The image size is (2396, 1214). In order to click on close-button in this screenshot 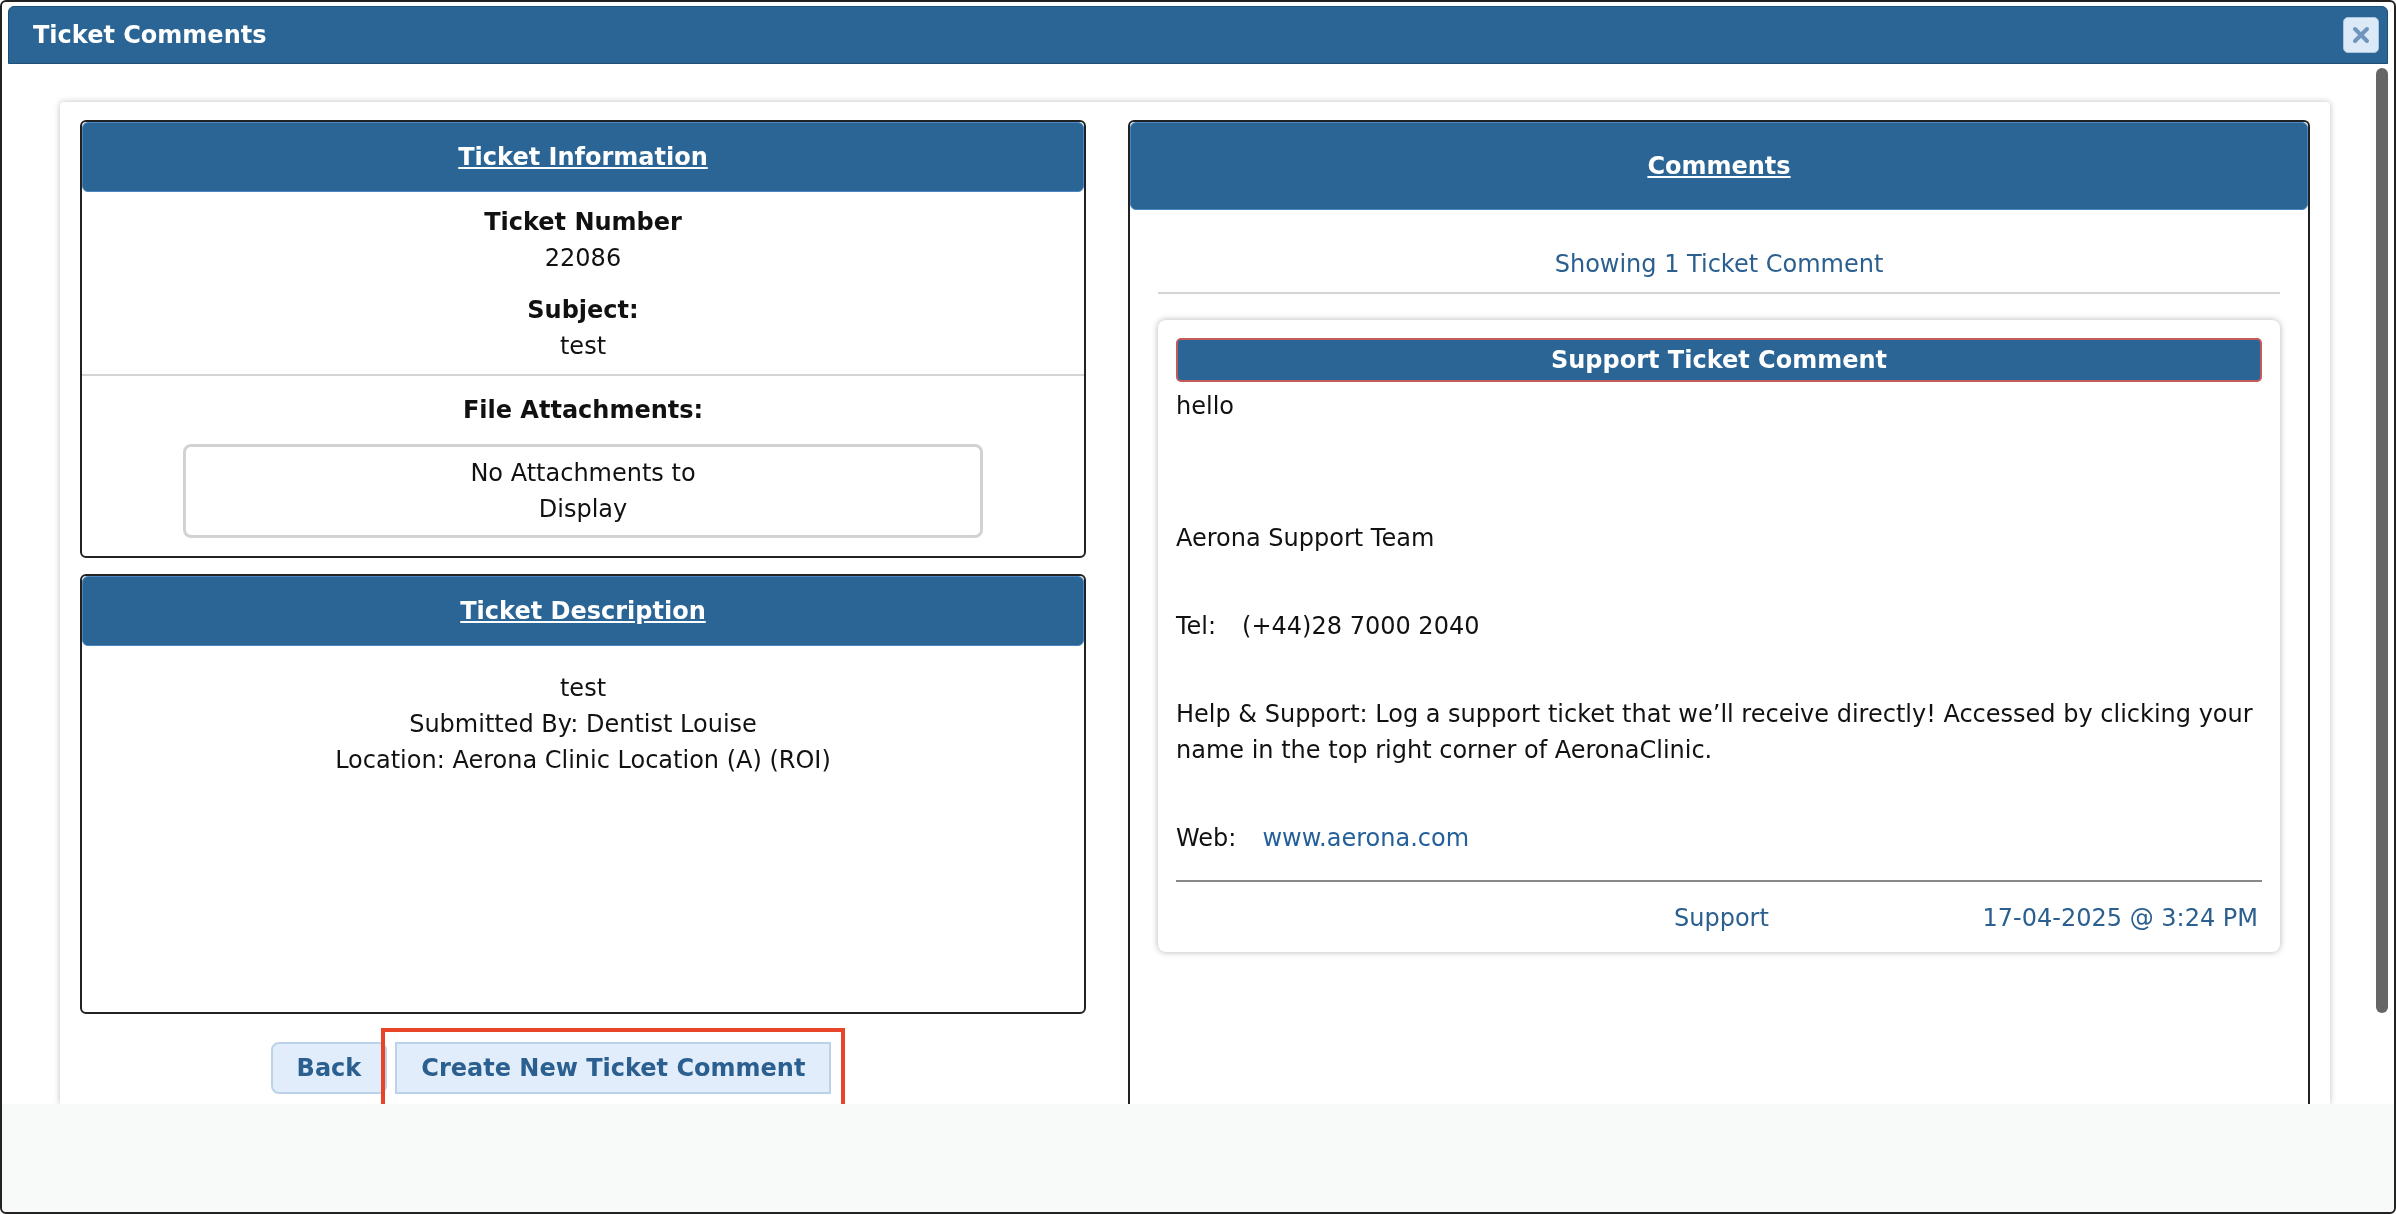, I will do `click(2361, 35)`.